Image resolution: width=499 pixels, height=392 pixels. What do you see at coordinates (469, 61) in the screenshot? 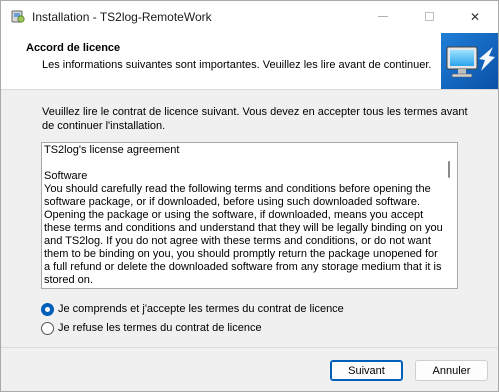
I see `setup-monitor-graphic` at bounding box center [469, 61].